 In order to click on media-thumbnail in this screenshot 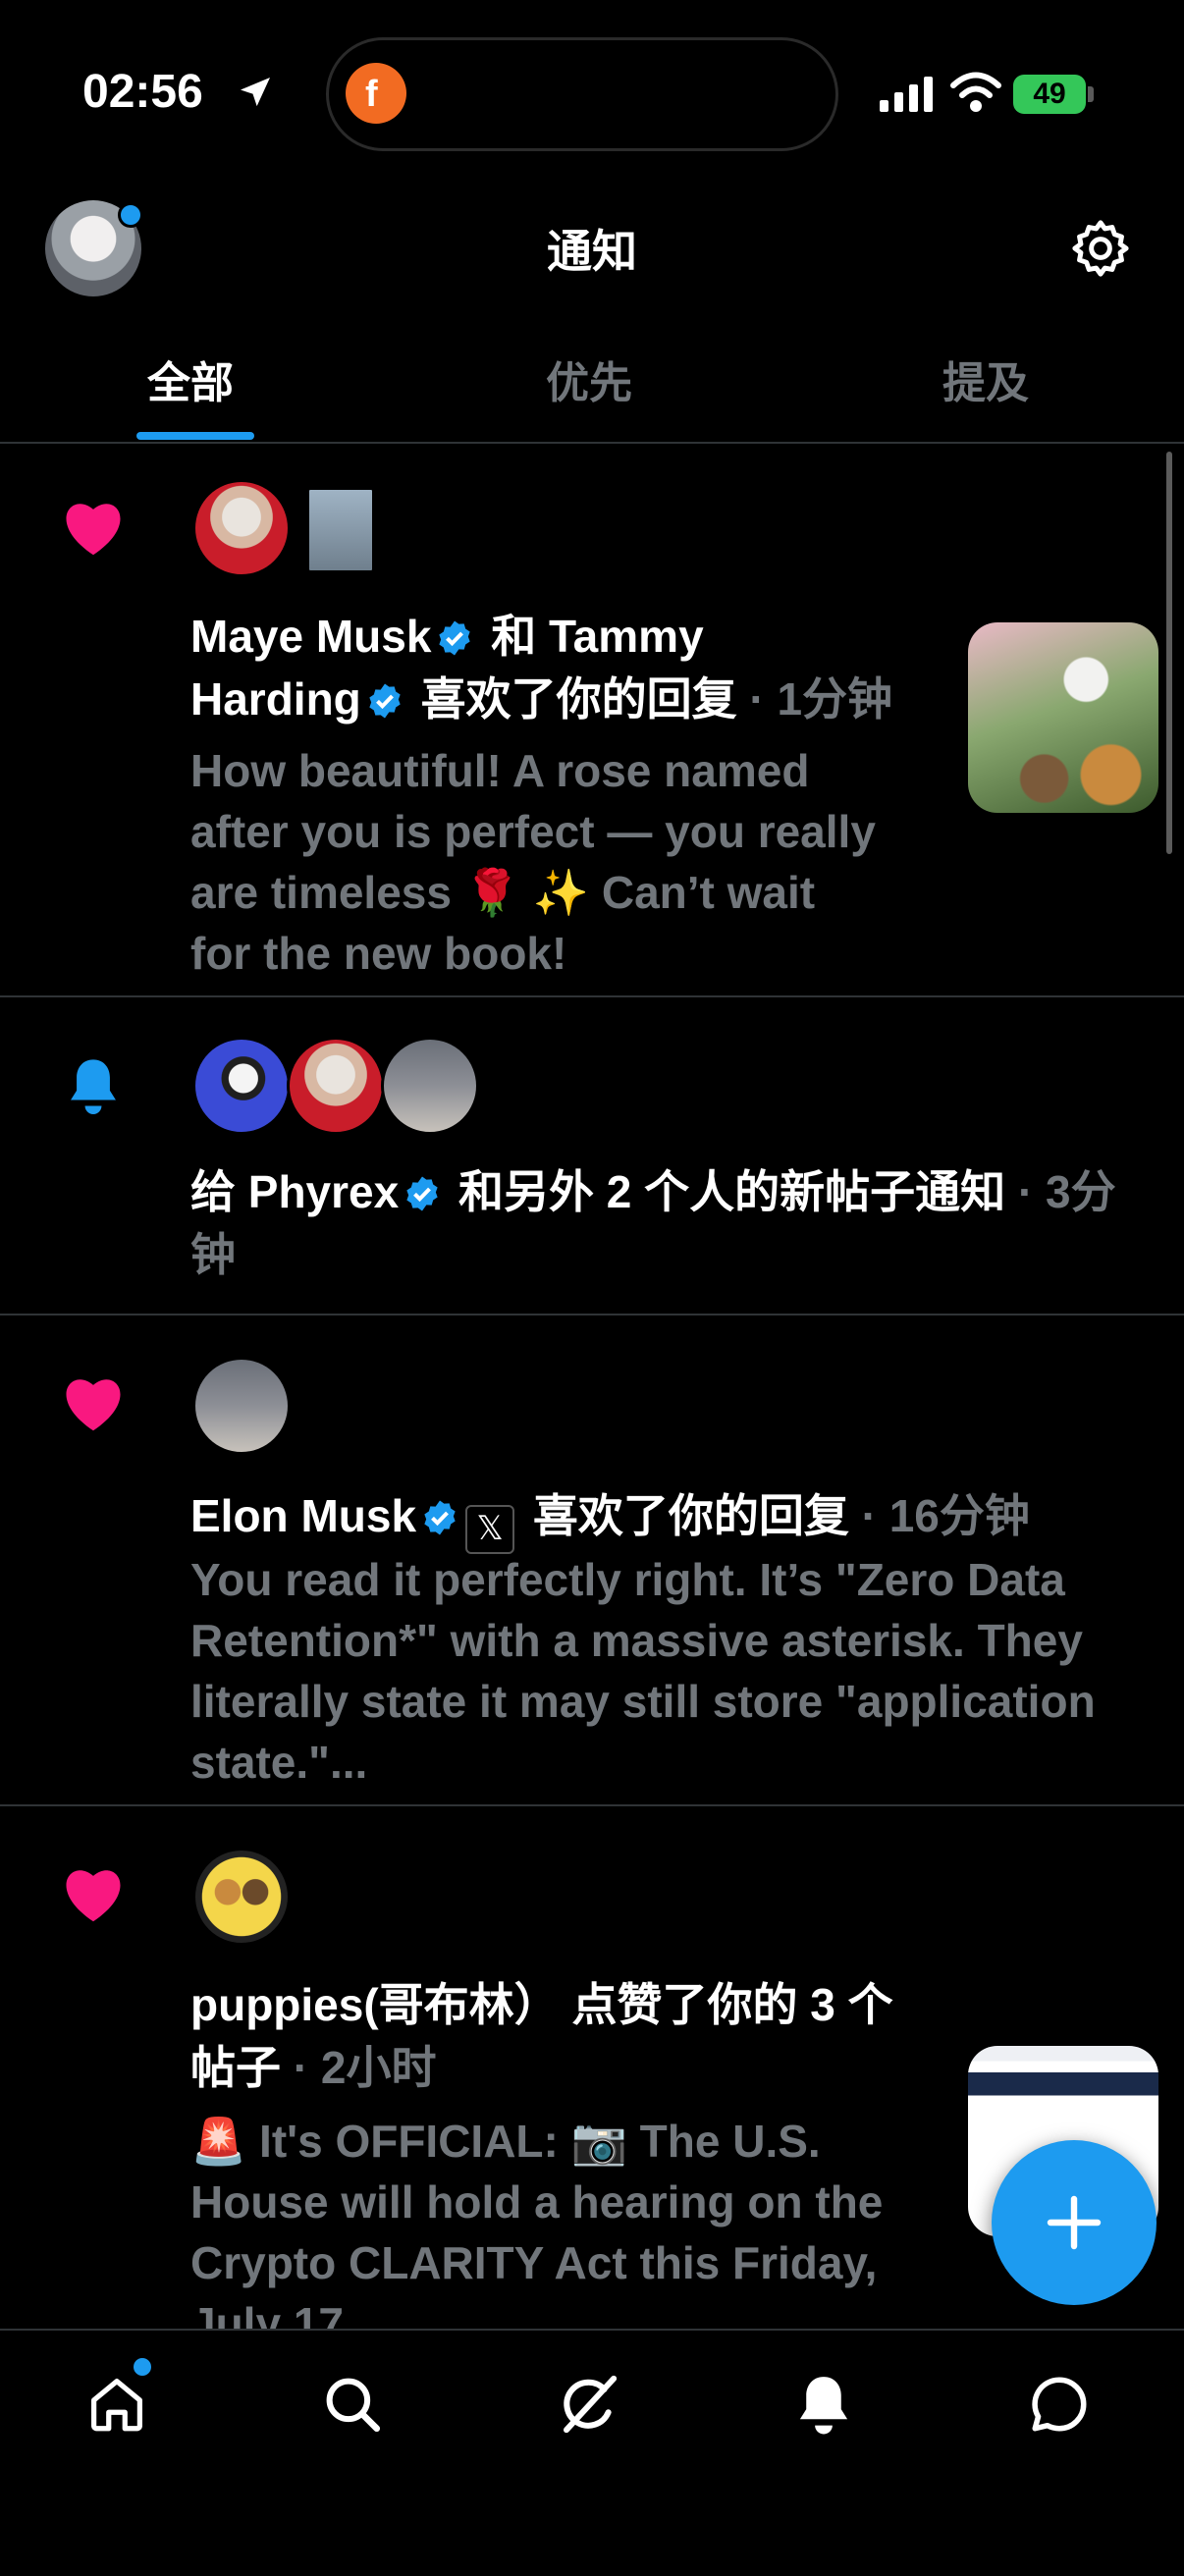, I will do `click(1063, 717)`.